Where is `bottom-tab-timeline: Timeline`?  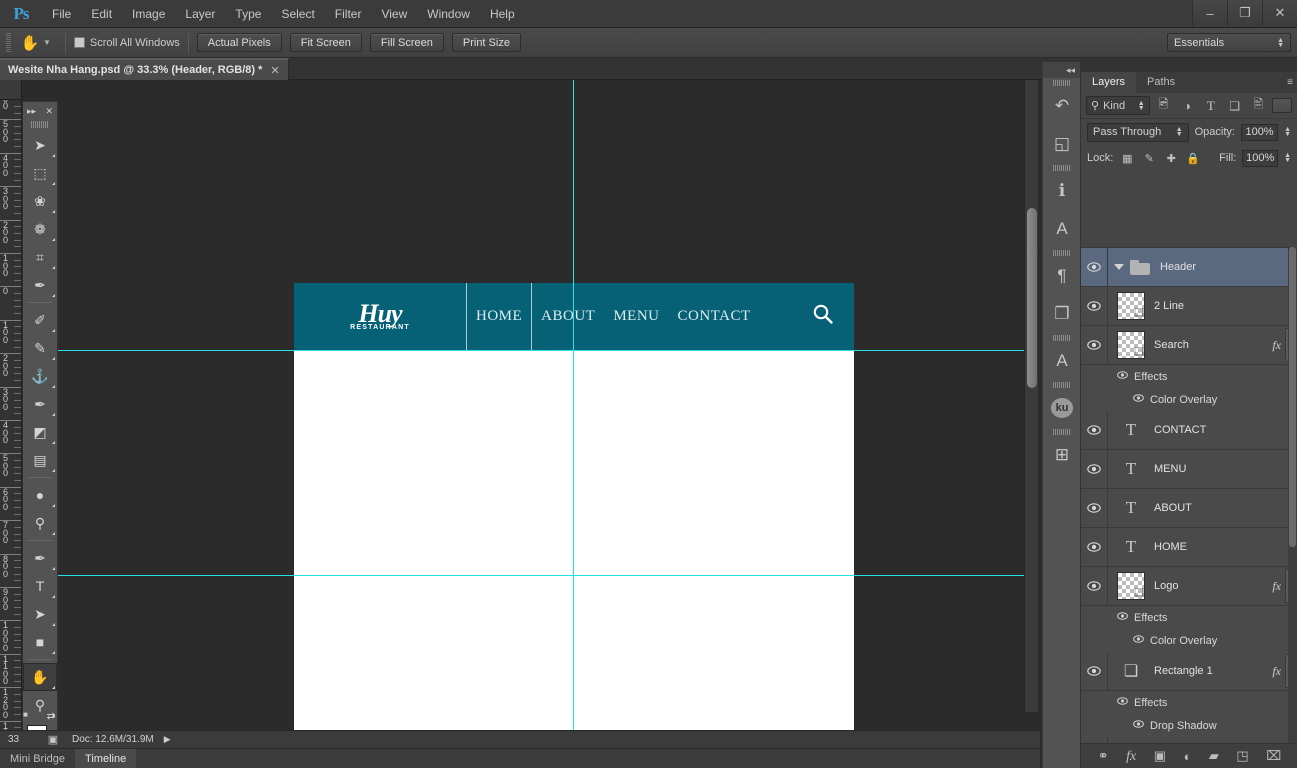
bottom-tab-timeline: Timeline is located at coordinates (106, 758).